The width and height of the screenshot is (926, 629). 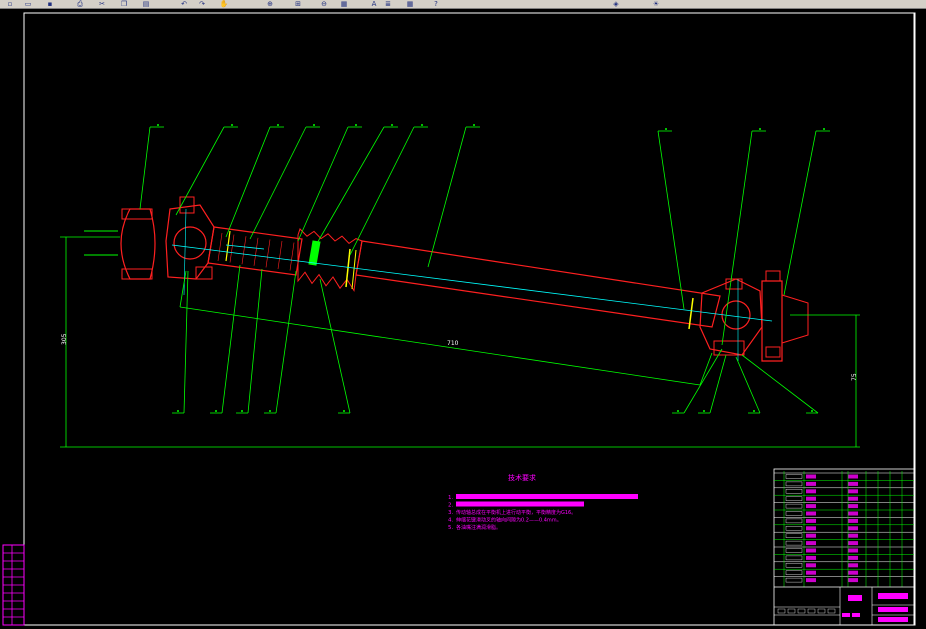 What do you see at coordinates (478, 527) in the screenshot?
I see `note-text: 各油嘴注满润滑脂。` at bounding box center [478, 527].